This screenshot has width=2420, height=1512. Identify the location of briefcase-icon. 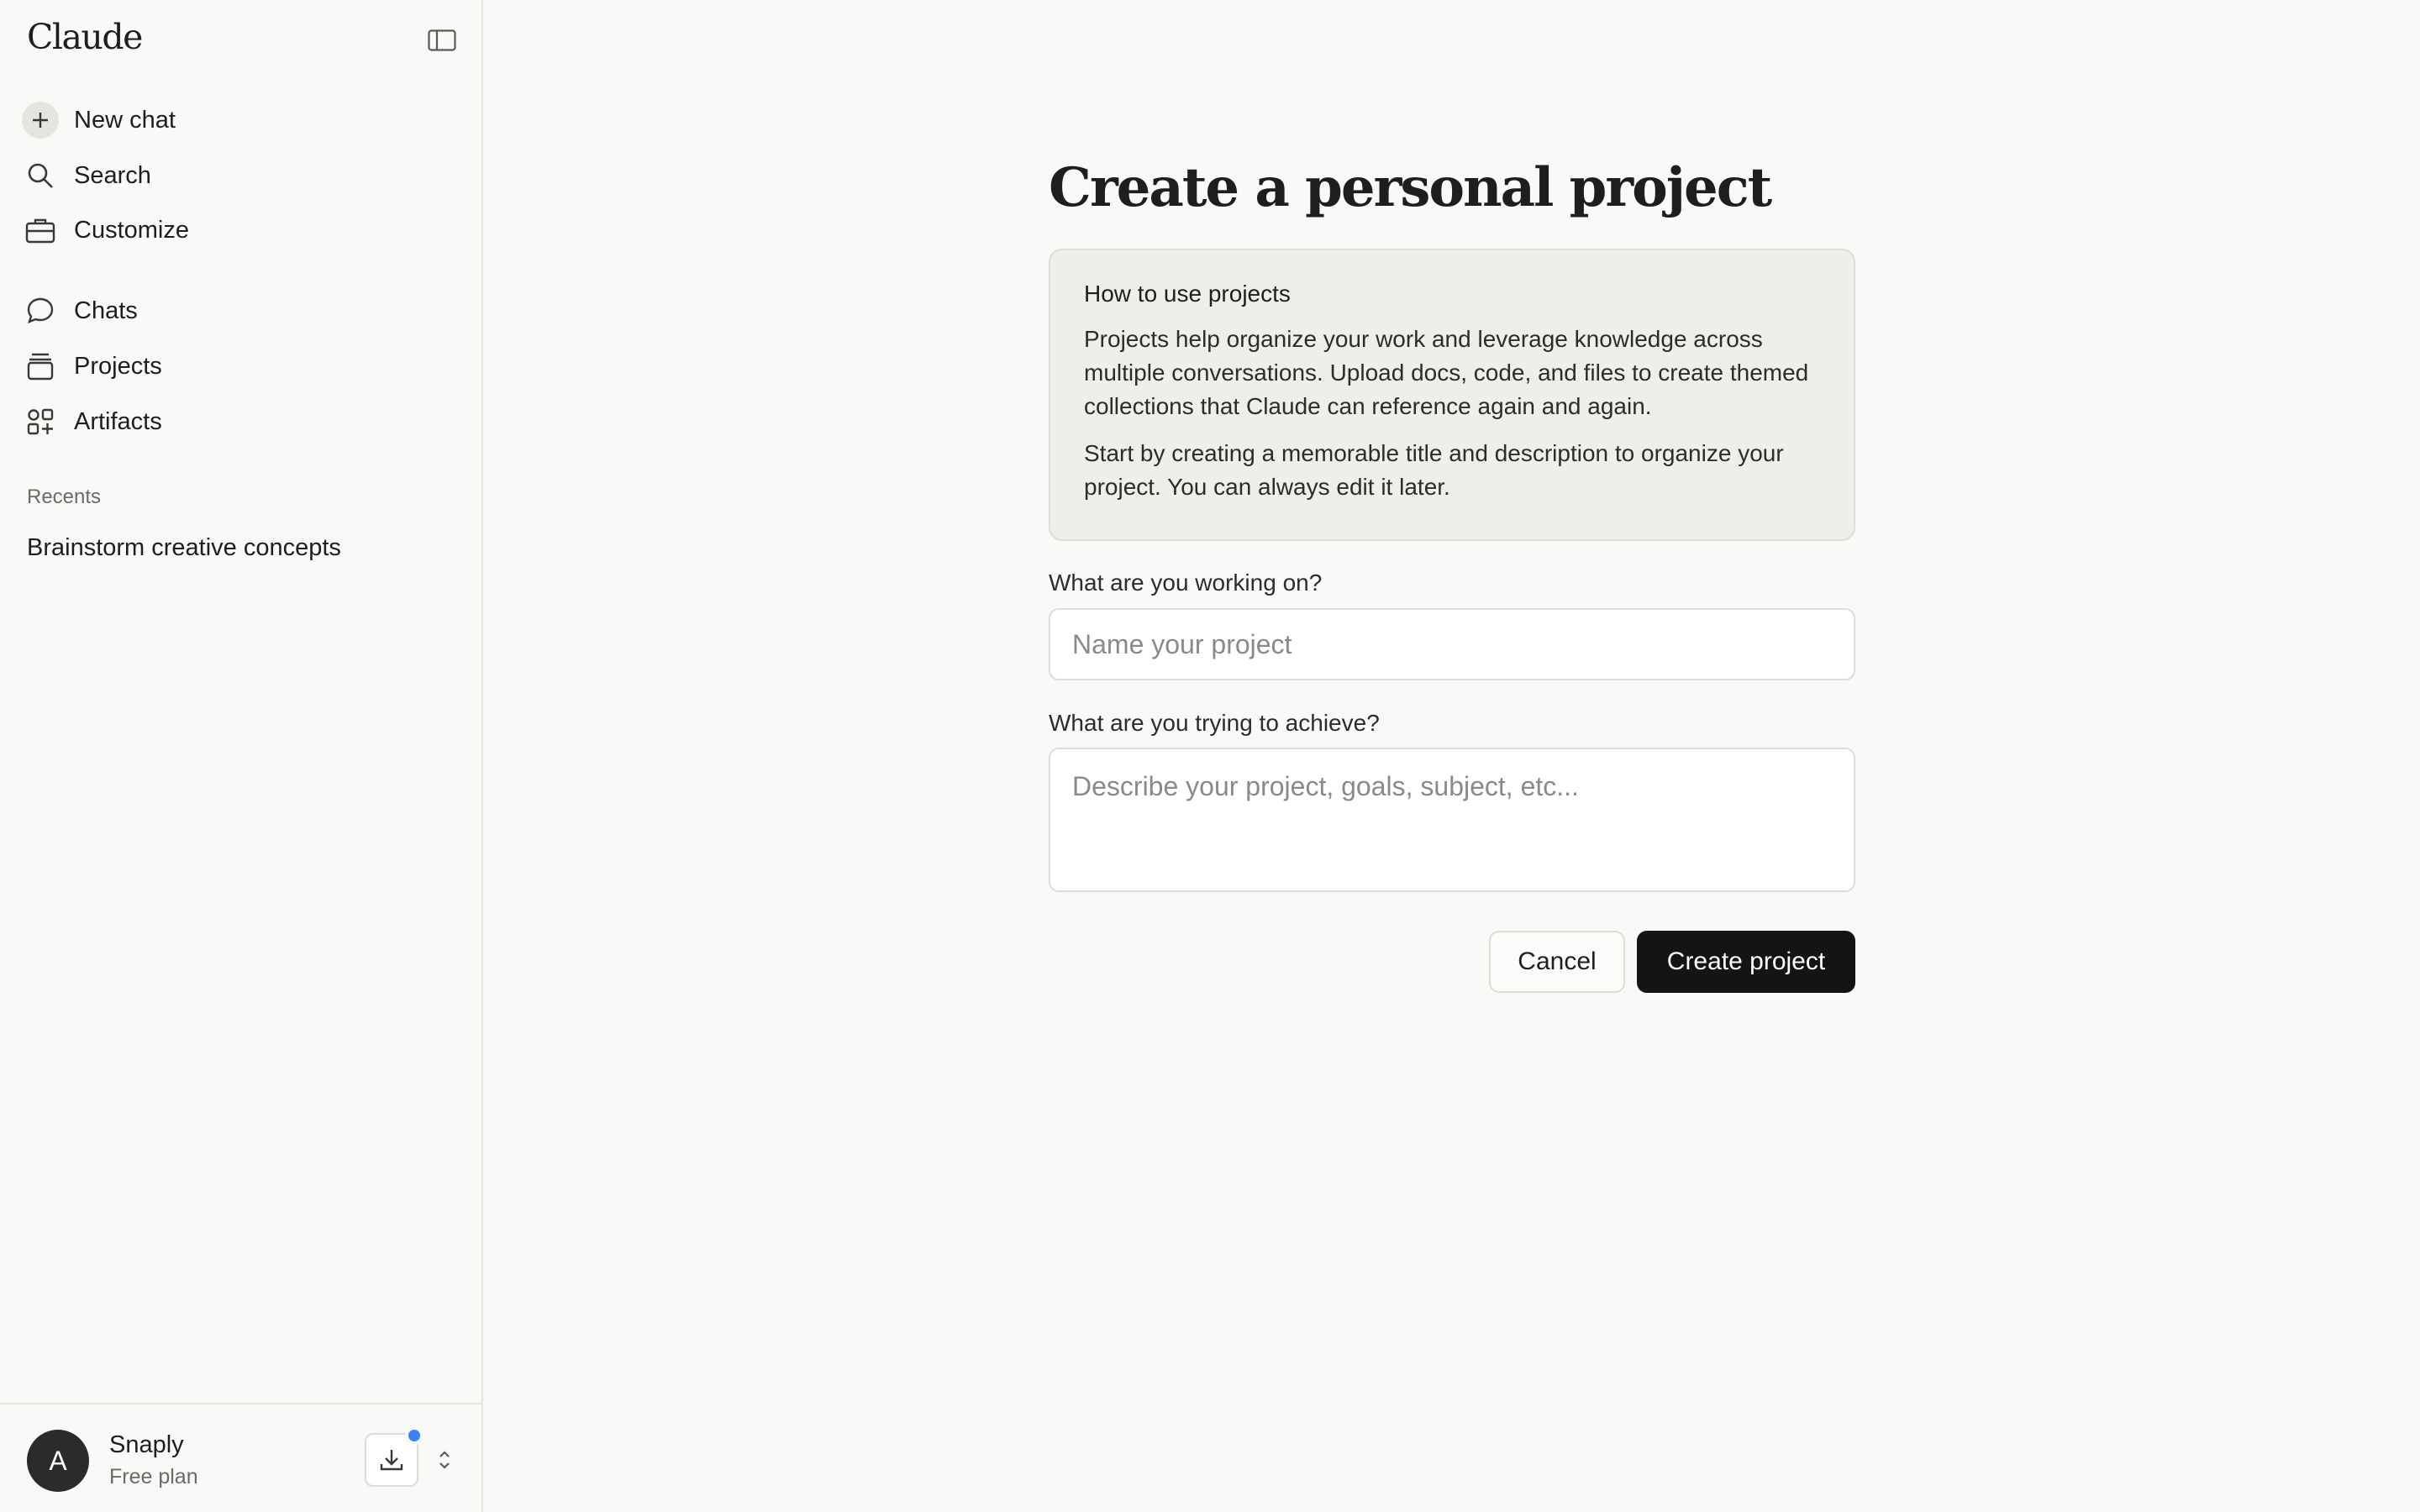
(40, 230).